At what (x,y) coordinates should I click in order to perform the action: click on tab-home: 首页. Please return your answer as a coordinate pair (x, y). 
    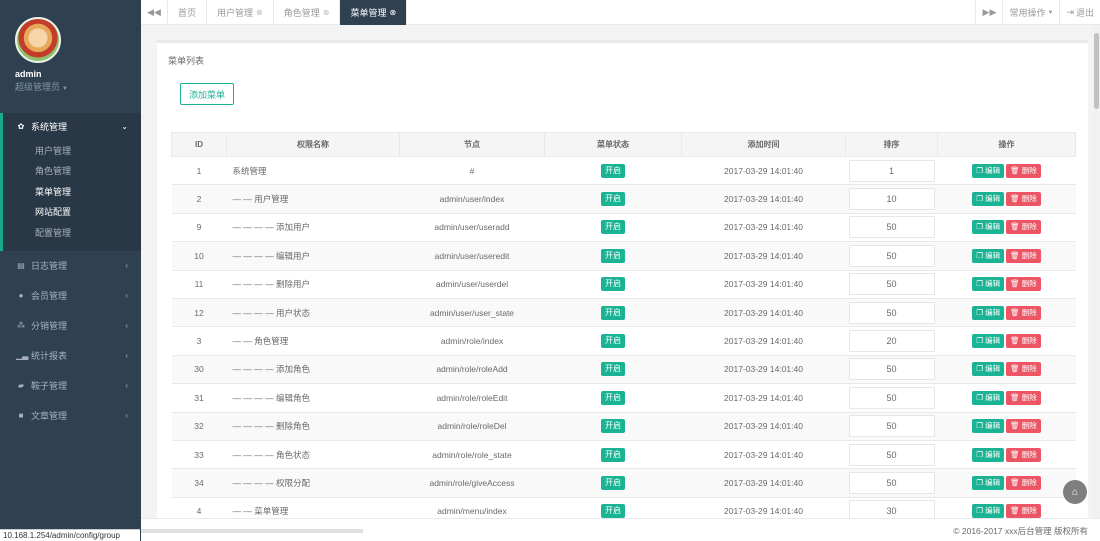
    Looking at the image, I should click on (188, 12).